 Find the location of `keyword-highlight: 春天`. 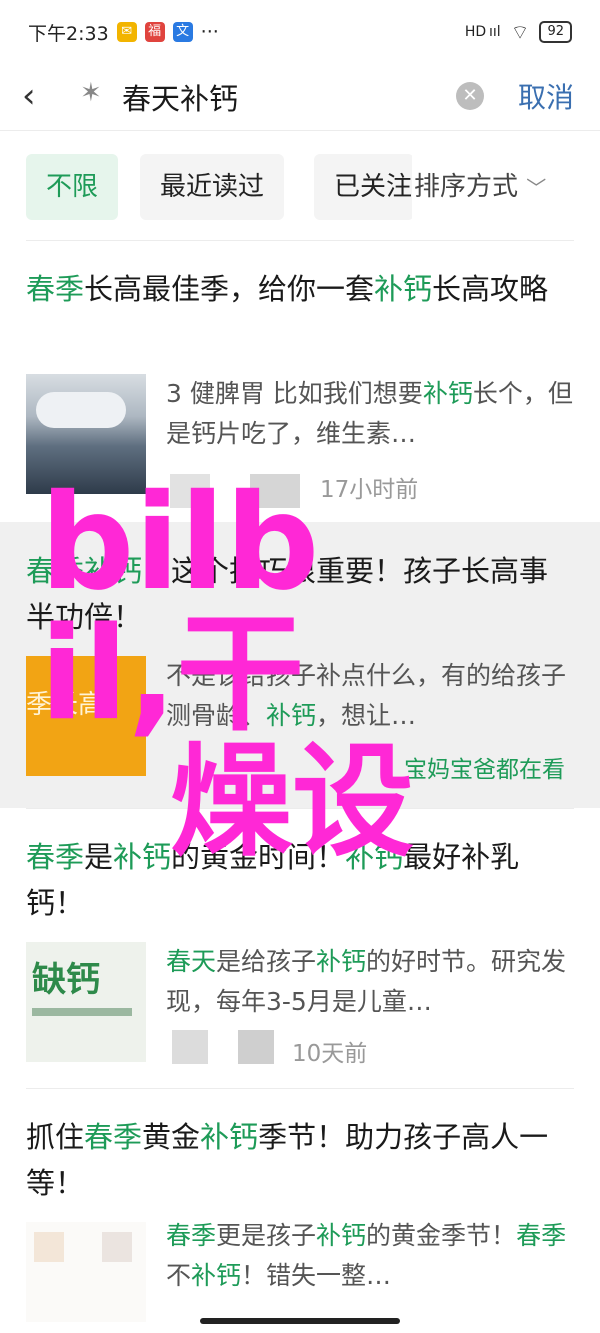

keyword-highlight: 春天 is located at coordinates (191, 961).